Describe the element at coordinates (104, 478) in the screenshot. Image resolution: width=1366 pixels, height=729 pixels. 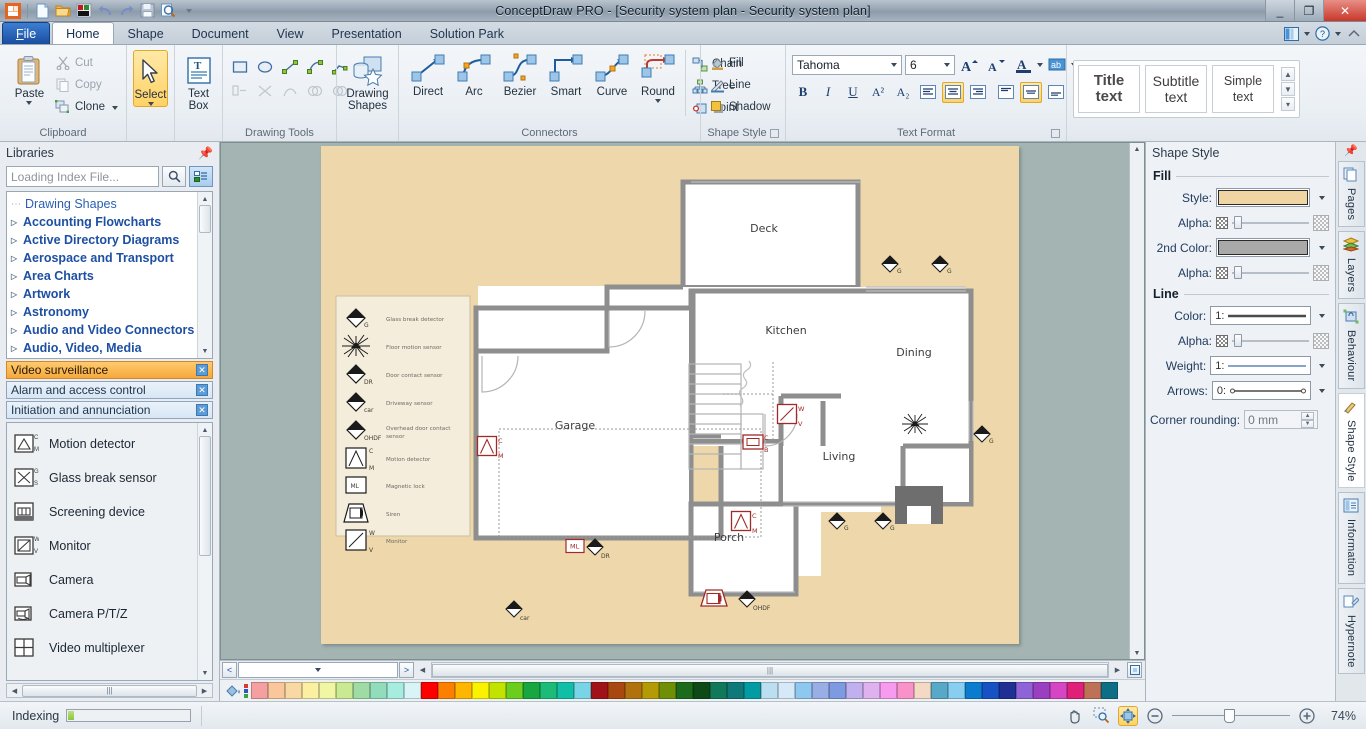
I see `shape-item-glass-break-sensor: GS Glass break sensor` at that location.